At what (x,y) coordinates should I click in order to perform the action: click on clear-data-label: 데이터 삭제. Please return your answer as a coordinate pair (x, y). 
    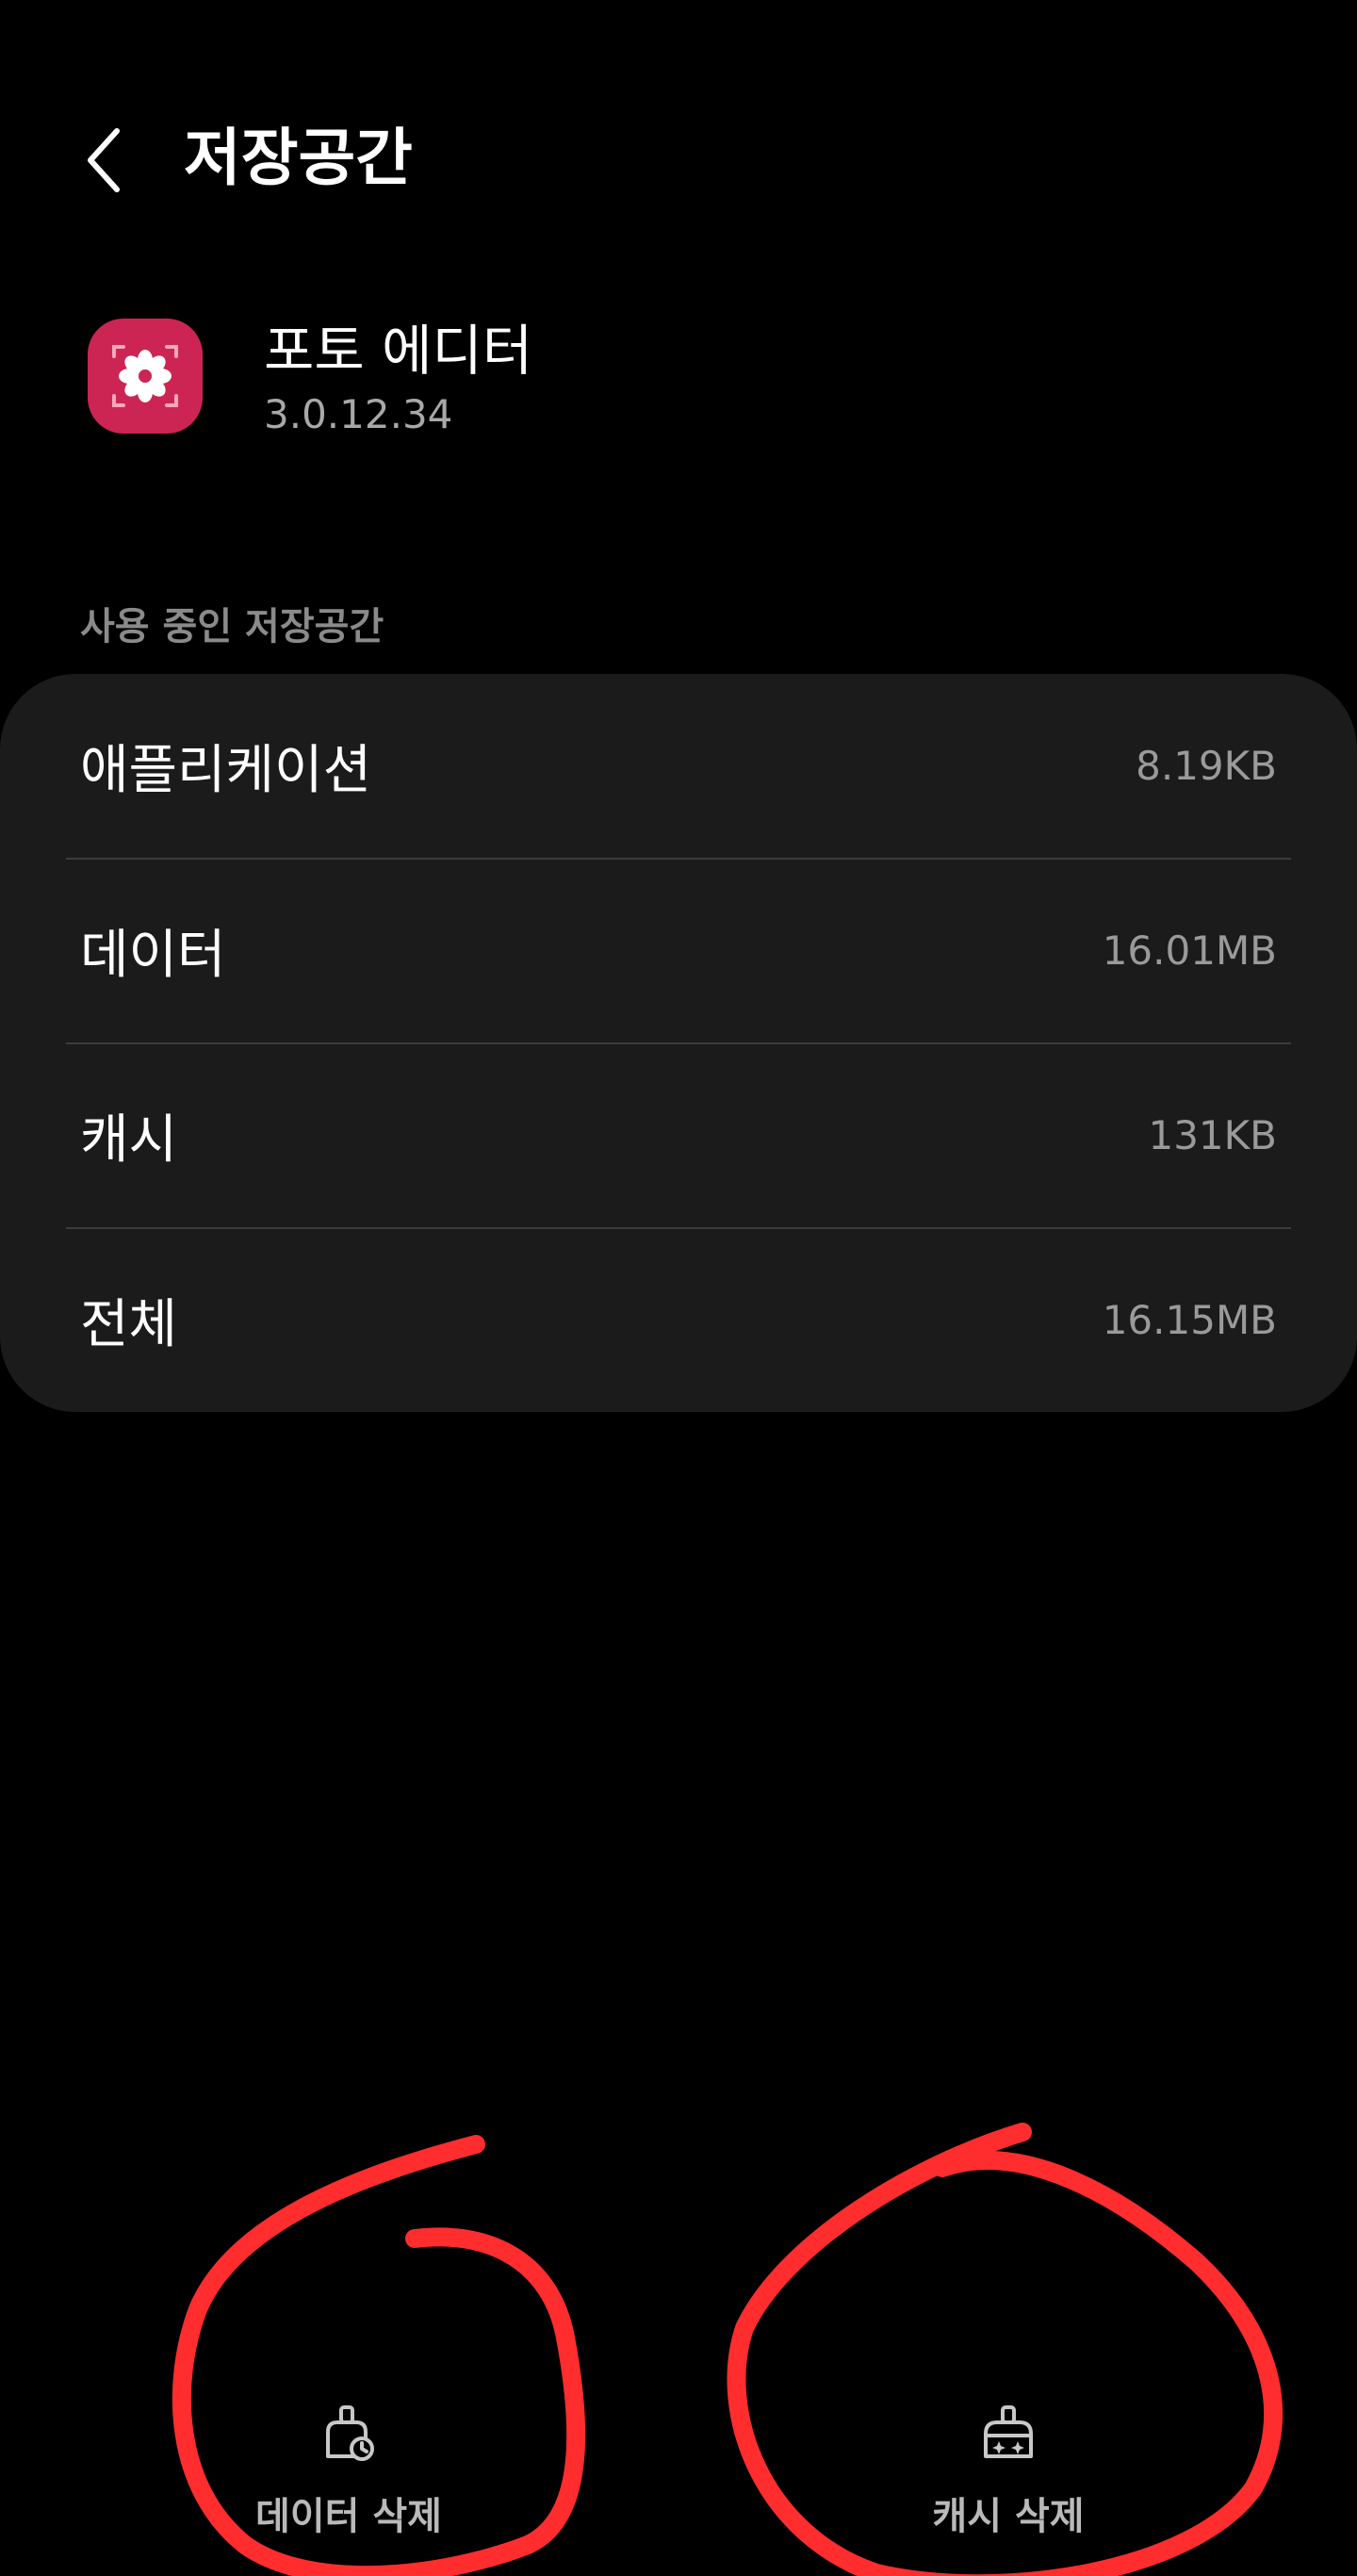
    Looking at the image, I should click on (348, 2516).